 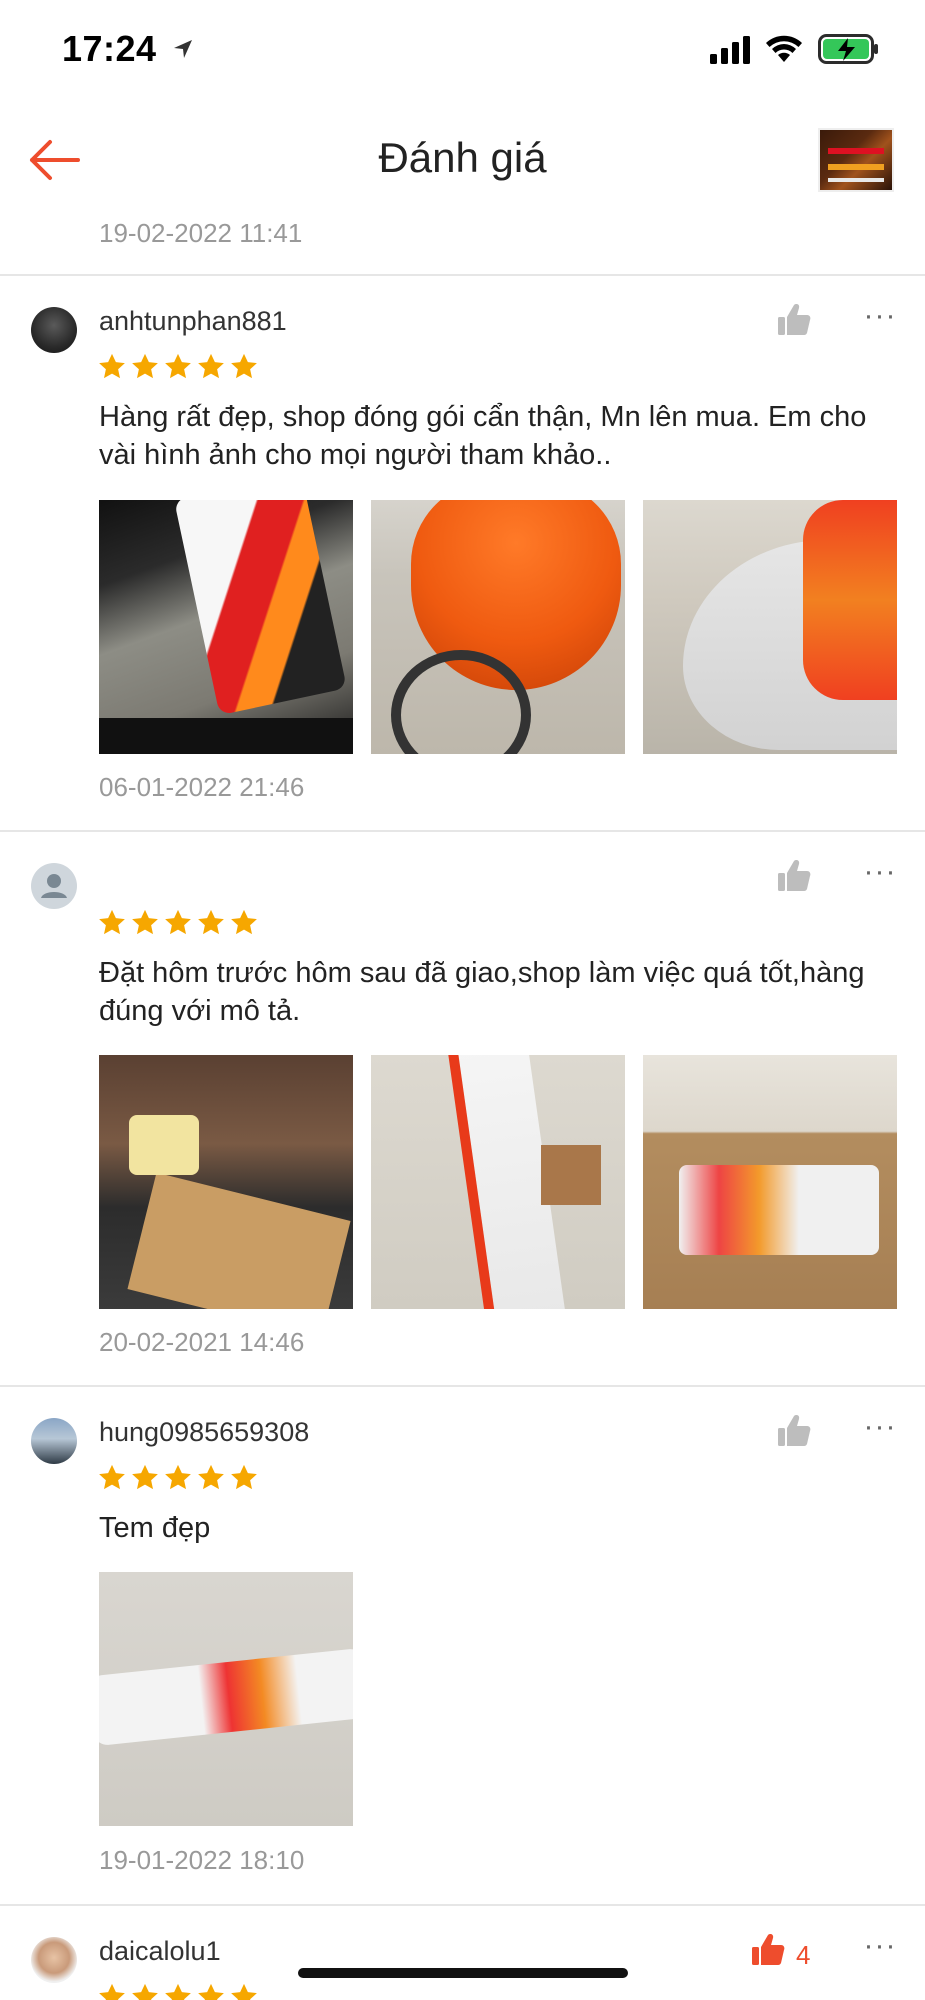 What do you see at coordinates (848, 49) in the screenshot?
I see `battery-charging-icon` at bounding box center [848, 49].